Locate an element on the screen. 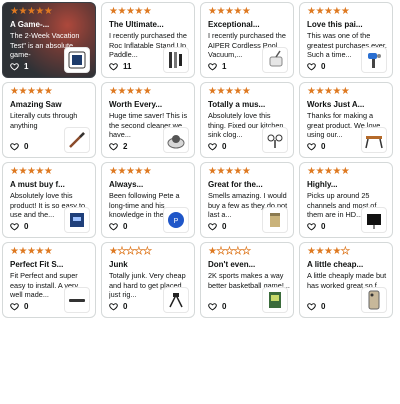 This screenshot has width=400, height=404. phone-case-icon is located at coordinates (374, 300).